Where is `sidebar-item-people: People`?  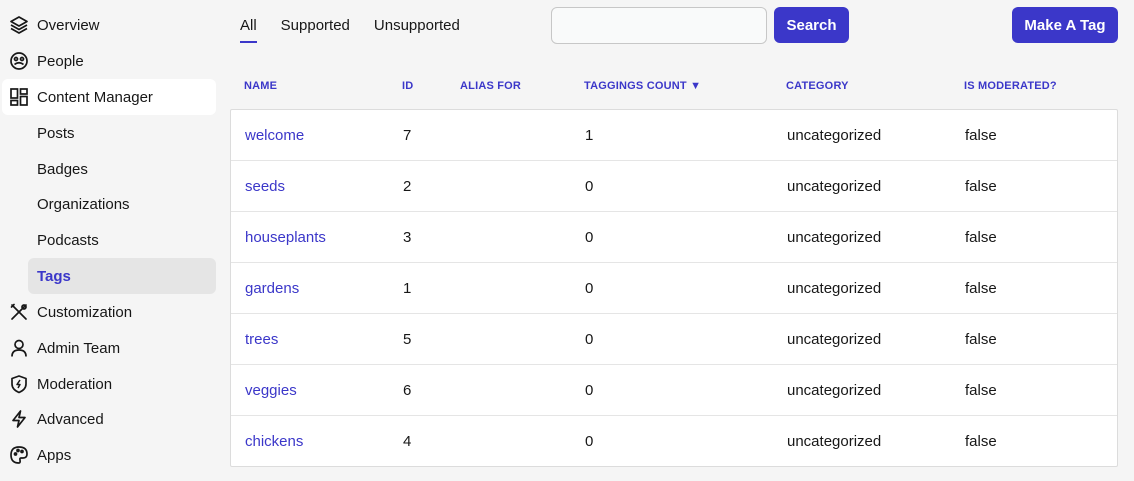
sidebar-item-people: People is located at coordinates (109, 61).